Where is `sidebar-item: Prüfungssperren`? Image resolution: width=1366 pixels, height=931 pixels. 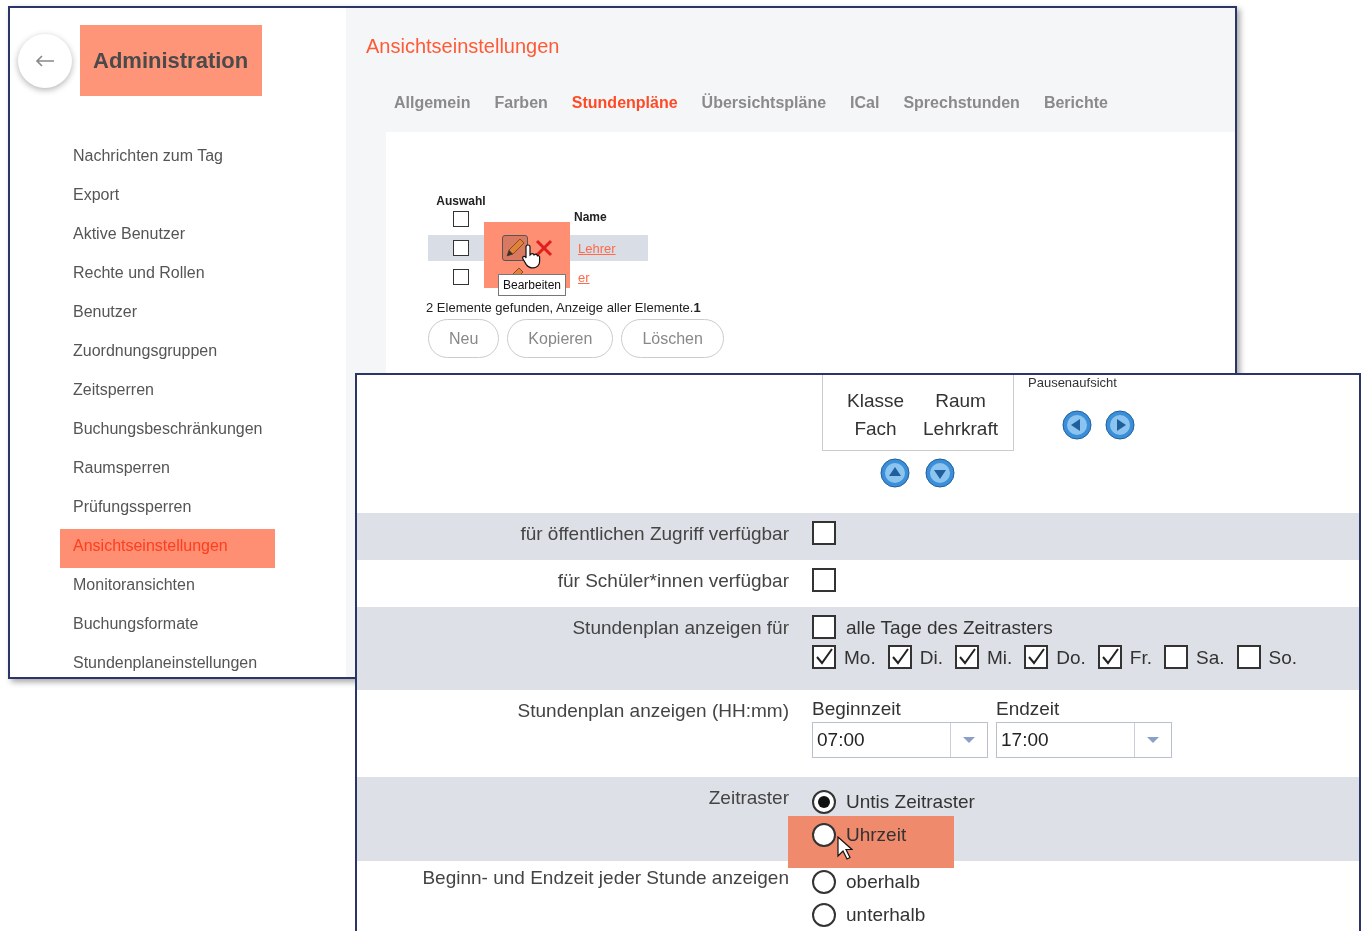 sidebar-item: Prüfungssperren is located at coordinates (167, 509).